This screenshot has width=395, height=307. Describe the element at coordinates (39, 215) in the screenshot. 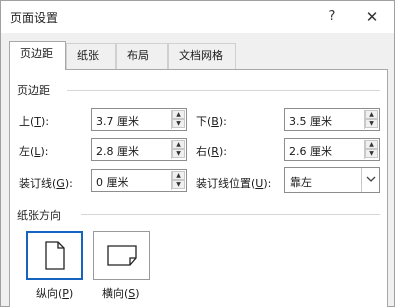

I see `orientation-section-title: 纸张方向` at that location.